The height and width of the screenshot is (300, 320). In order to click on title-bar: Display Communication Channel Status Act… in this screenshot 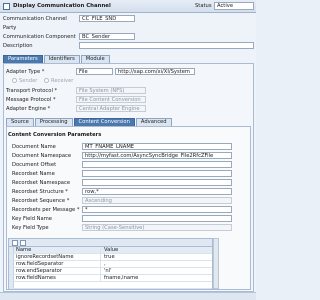, I will do `click(128, 6)`.